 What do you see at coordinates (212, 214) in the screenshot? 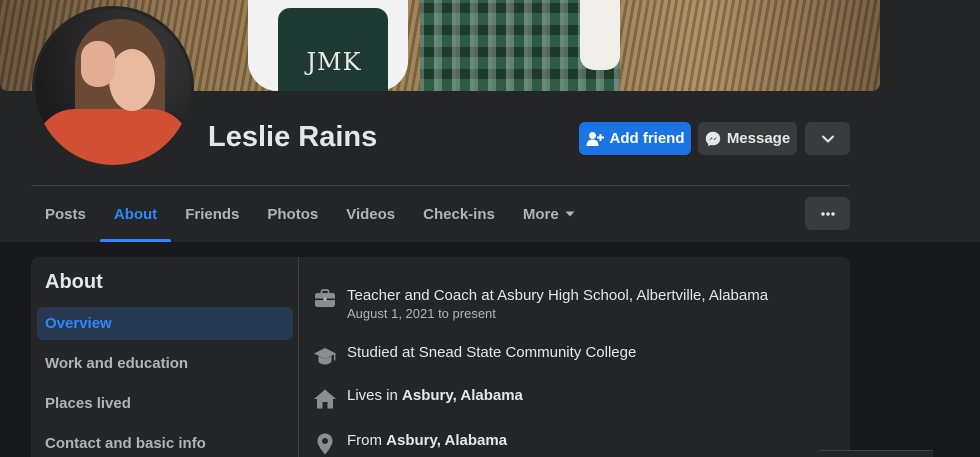
I see `tab-friends: Friends` at bounding box center [212, 214].